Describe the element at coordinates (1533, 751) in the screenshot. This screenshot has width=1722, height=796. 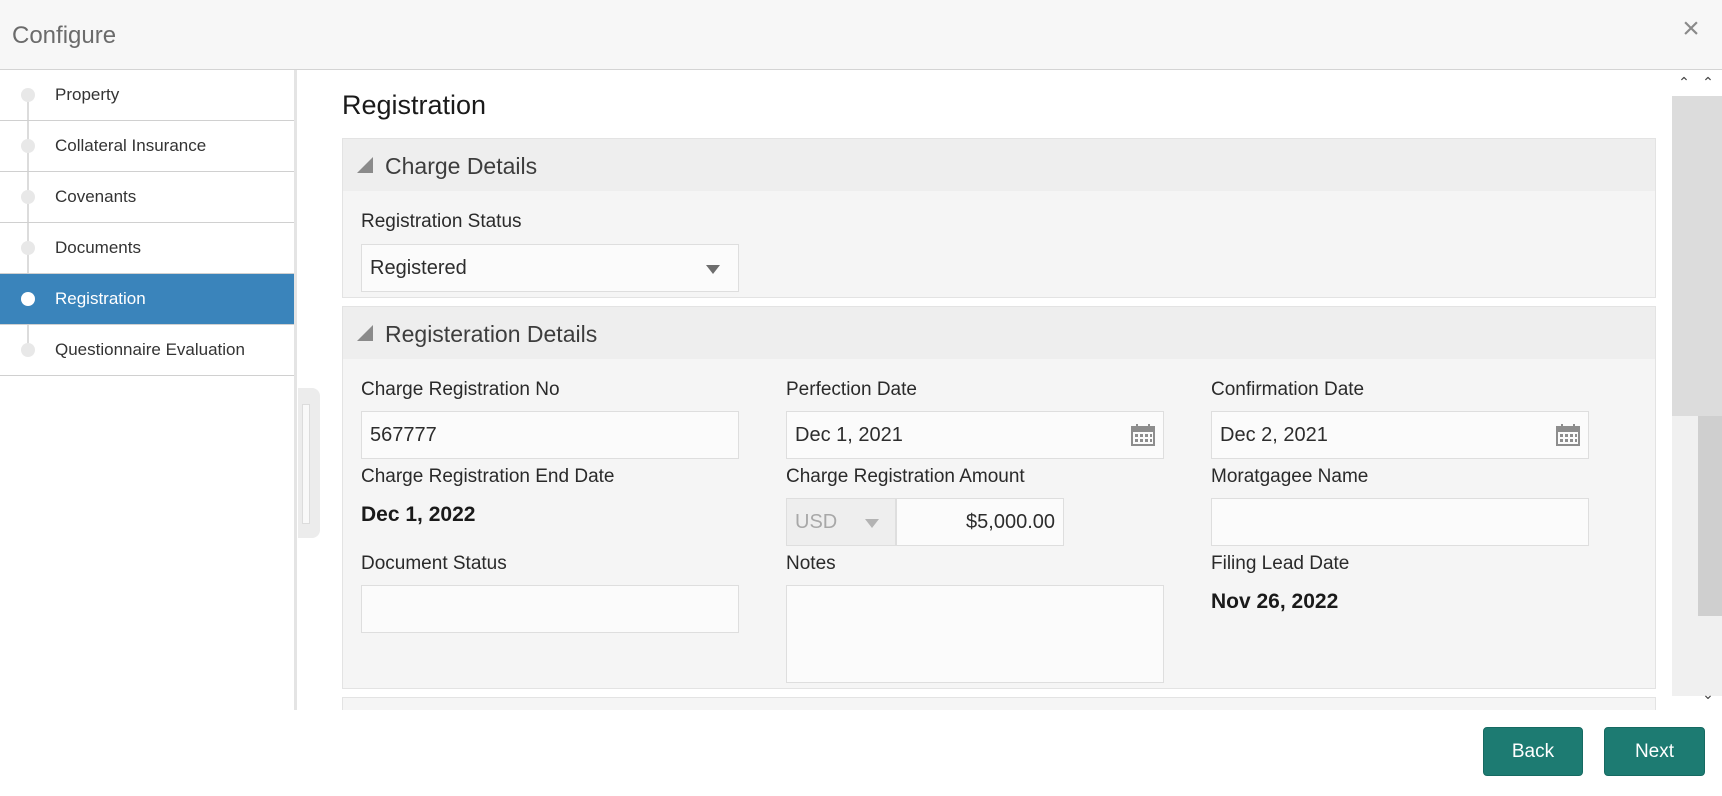
I see `back-button: Back` at that location.